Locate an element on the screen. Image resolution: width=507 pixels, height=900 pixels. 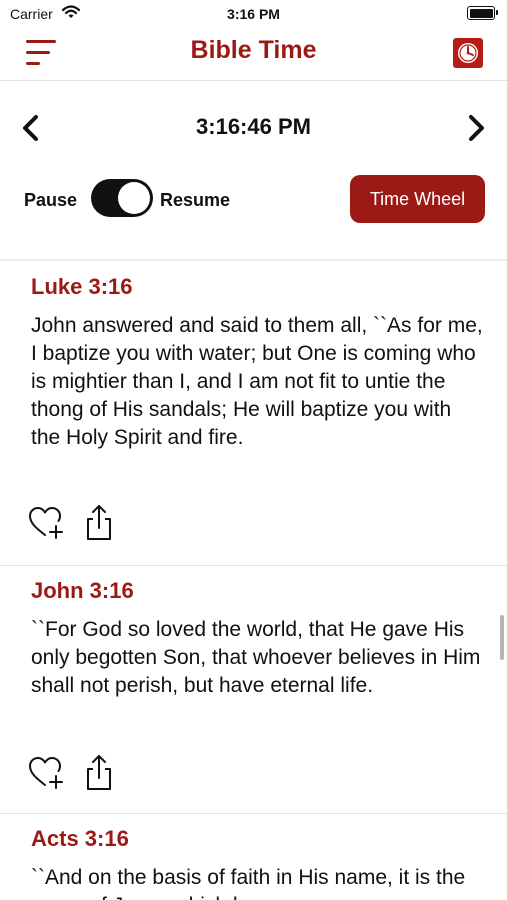
clock-icon is located at coordinates (468, 53).